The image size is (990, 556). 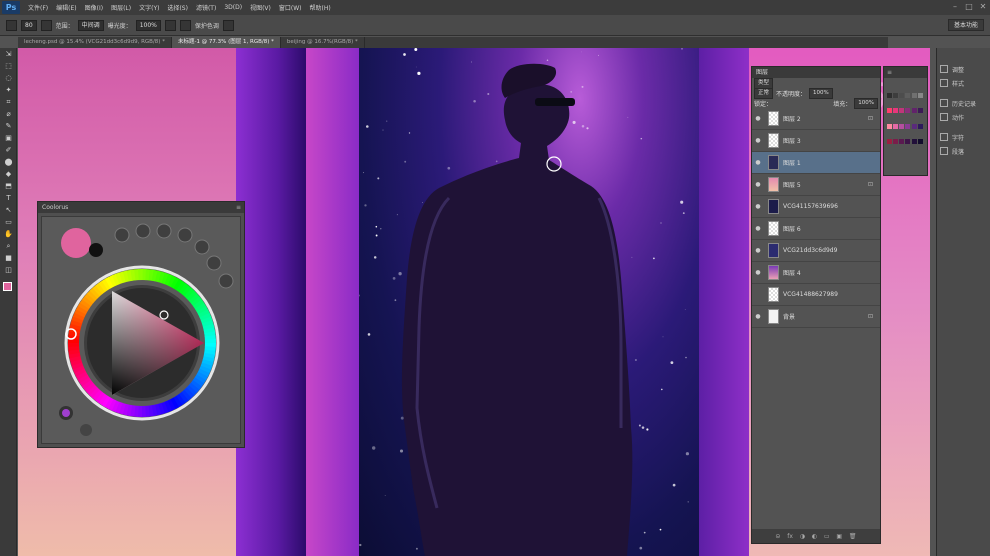 I want to click on layer-row: ● VCG21dd3c6d9d9, so click(x=816, y=251).